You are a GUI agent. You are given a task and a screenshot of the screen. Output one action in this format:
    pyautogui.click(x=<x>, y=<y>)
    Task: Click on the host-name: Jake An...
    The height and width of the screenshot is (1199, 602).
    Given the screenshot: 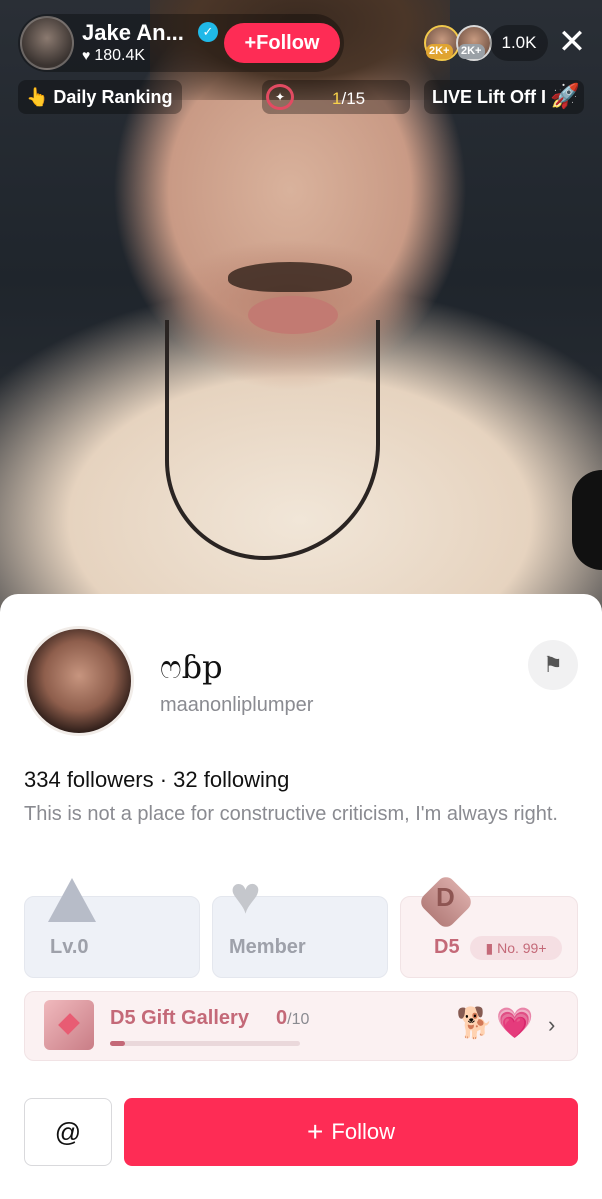 What is the action you would take?
    pyautogui.click(x=133, y=33)
    